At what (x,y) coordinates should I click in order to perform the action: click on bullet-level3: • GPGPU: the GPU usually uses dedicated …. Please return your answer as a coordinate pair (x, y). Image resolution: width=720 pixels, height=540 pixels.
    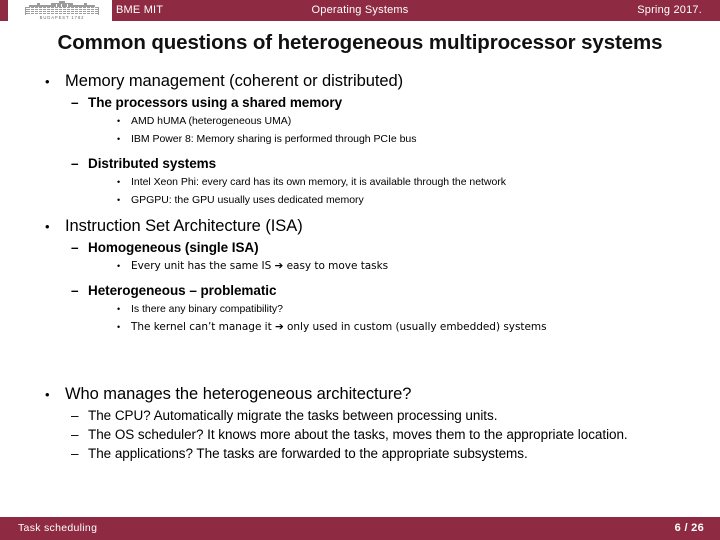
    Looking at the image, I should click on (360, 200).